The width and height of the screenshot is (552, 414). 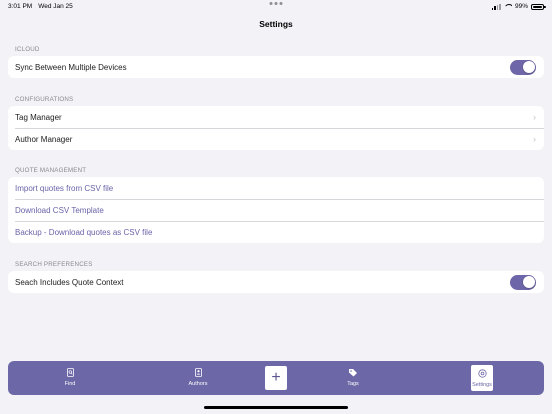 What do you see at coordinates (276, 24) in the screenshot?
I see `page-title: Settings` at bounding box center [276, 24].